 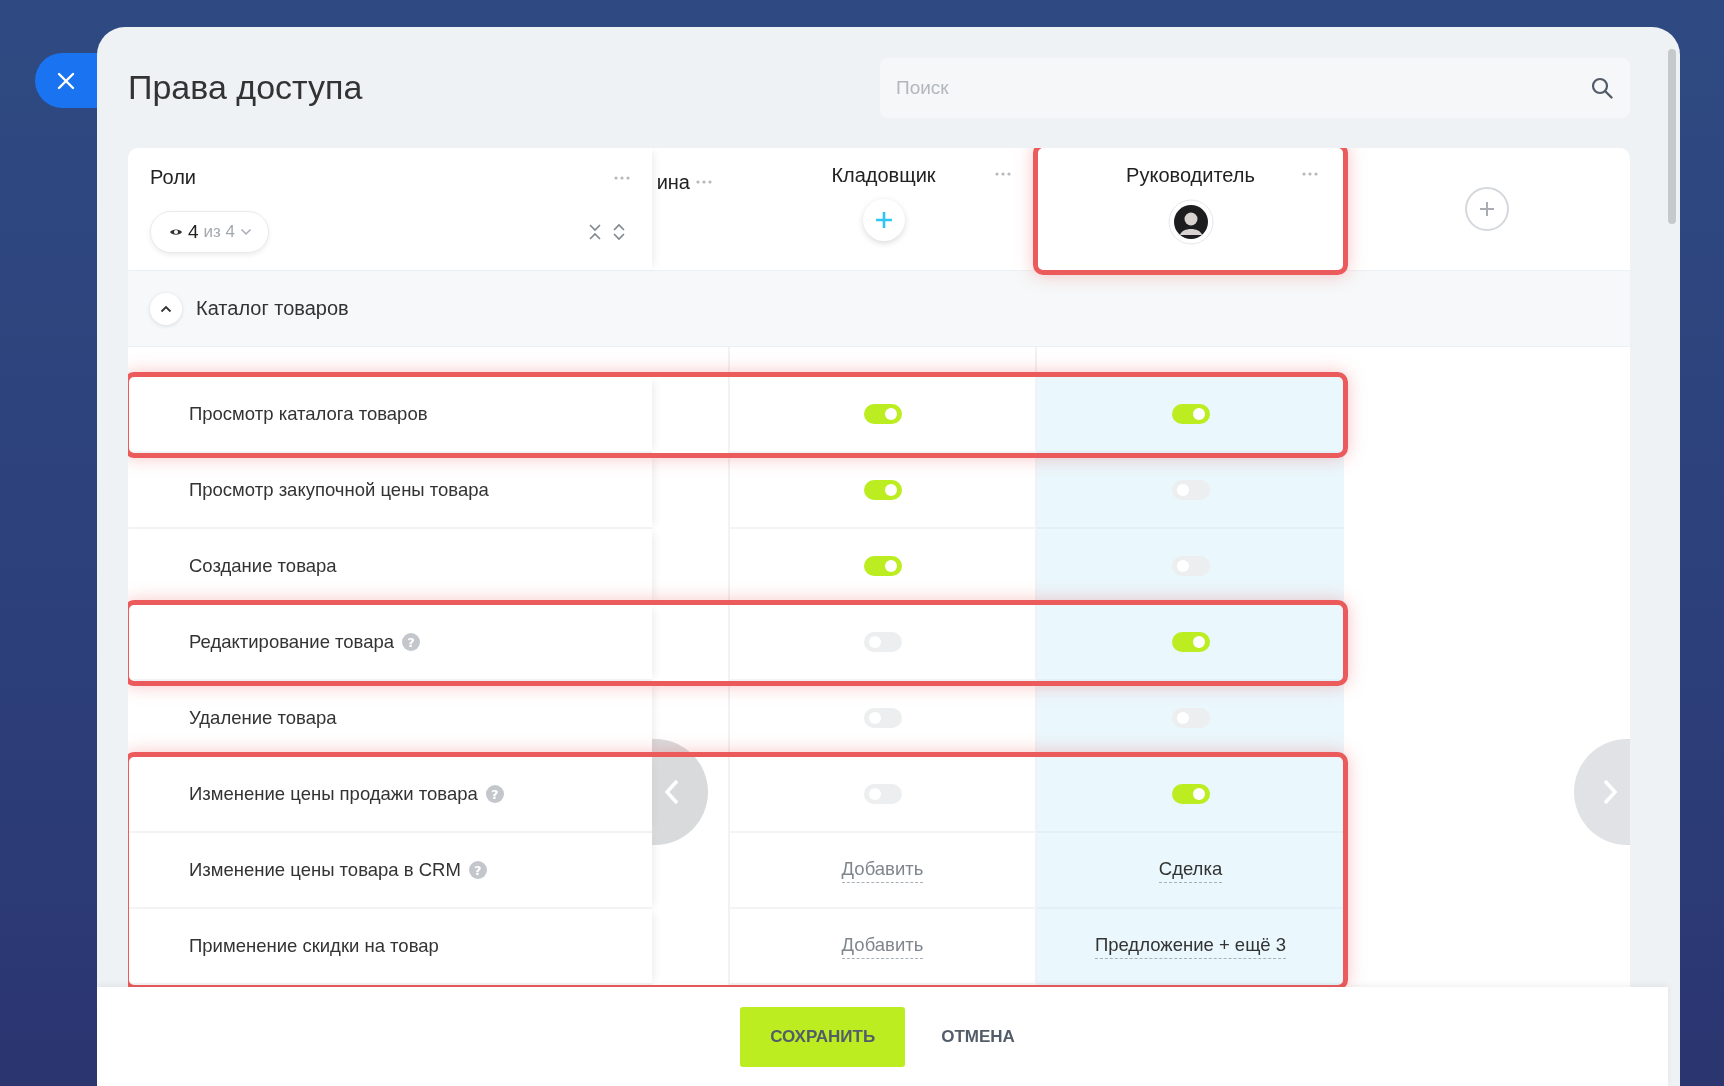 I want to click on expand-icon, so click(x=619, y=232).